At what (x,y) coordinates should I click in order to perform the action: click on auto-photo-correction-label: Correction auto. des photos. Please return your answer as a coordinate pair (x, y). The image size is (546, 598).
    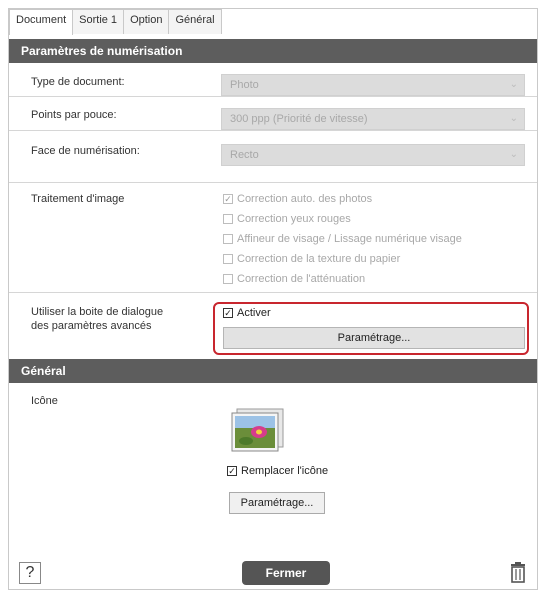
    Looking at the image, I should click on (305, 199).